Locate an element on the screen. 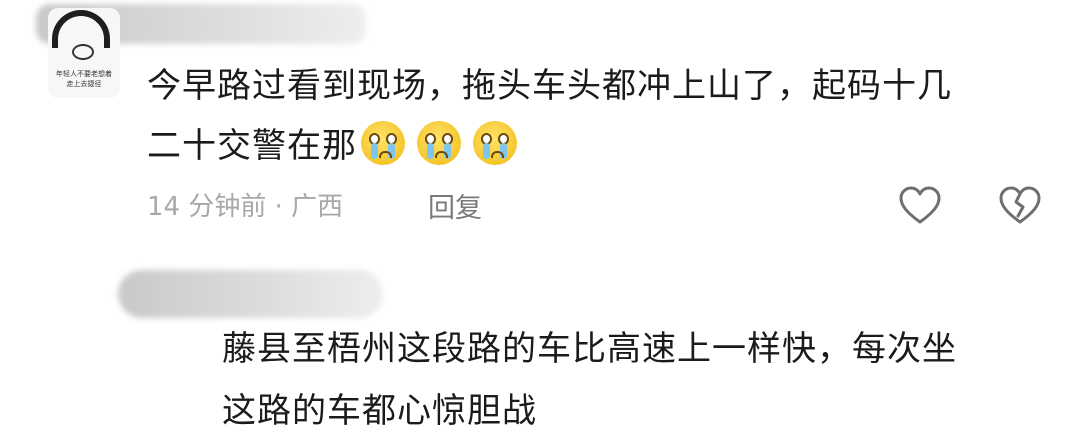 The image size is (1080, 447). broken-heart-icon is located at coordinates (1020, 206).